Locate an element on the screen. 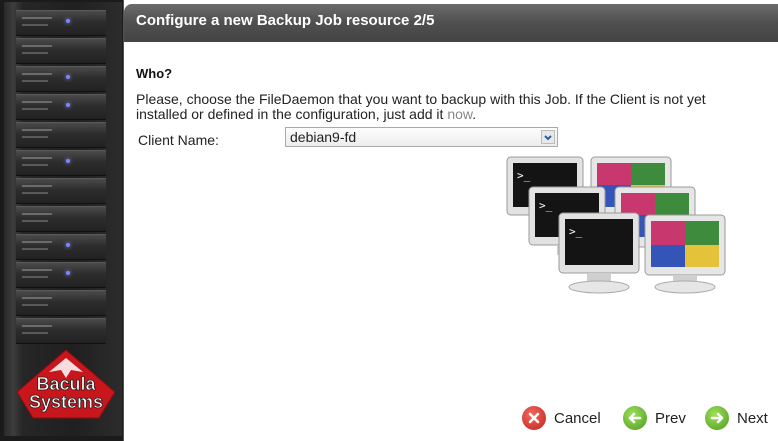 The height and width of the screenshot is (441, 778). cancel-label: Cancel is located at coordinates (577, 418).